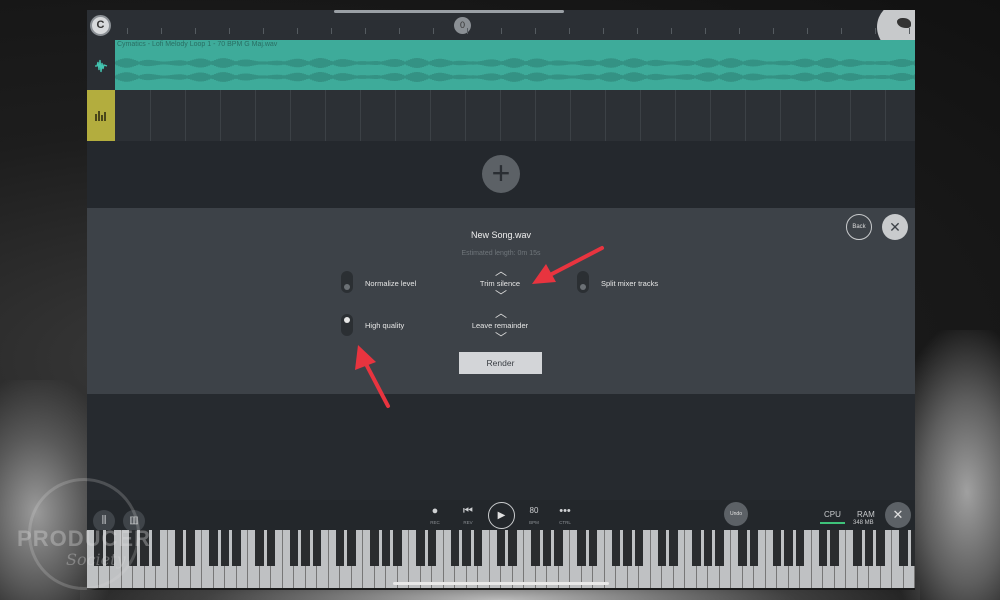 Image resolution: width=1000 pixels, height=600 pixels. I want to click on split-mixer-tracks-toggle, so click(583, 282).